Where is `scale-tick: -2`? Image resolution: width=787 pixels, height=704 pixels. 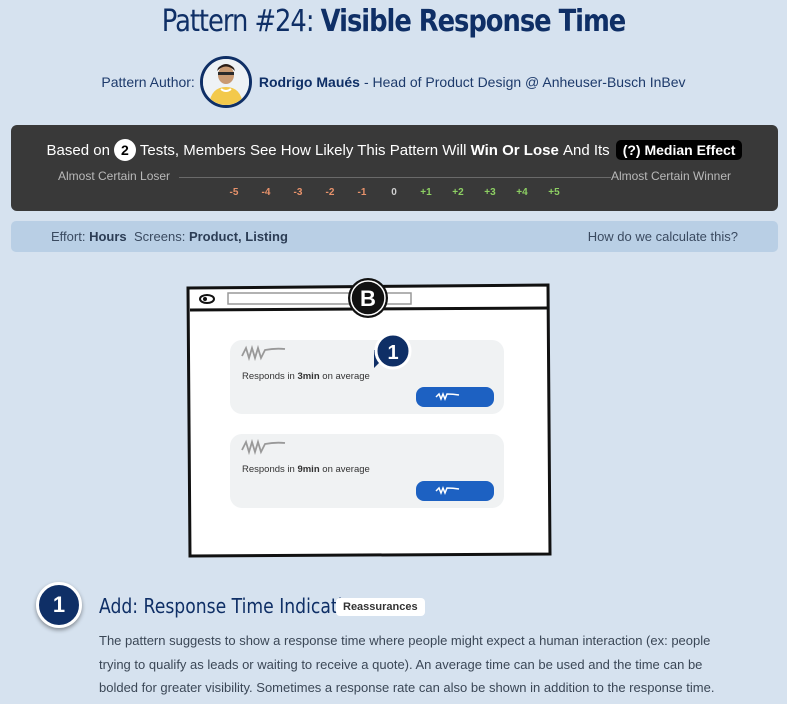
scale-tick: -2 is located at coordinates (330, 192).